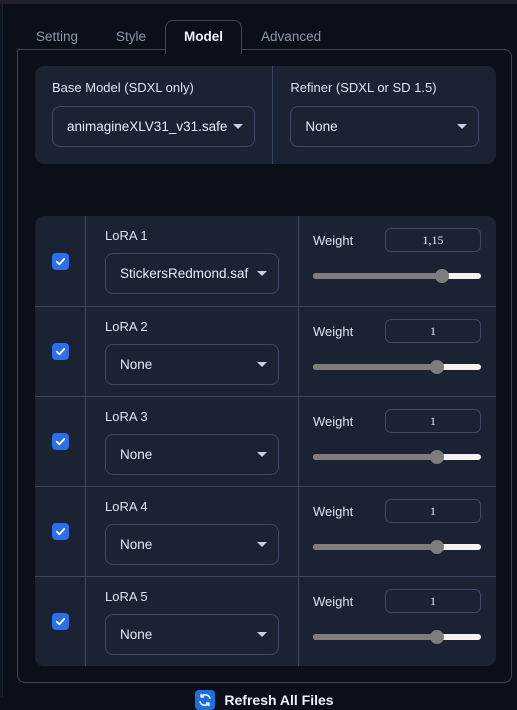 This screenshot has height=710, width=517. I want to click on lora-title: LoRA 4, so click(126, 506).